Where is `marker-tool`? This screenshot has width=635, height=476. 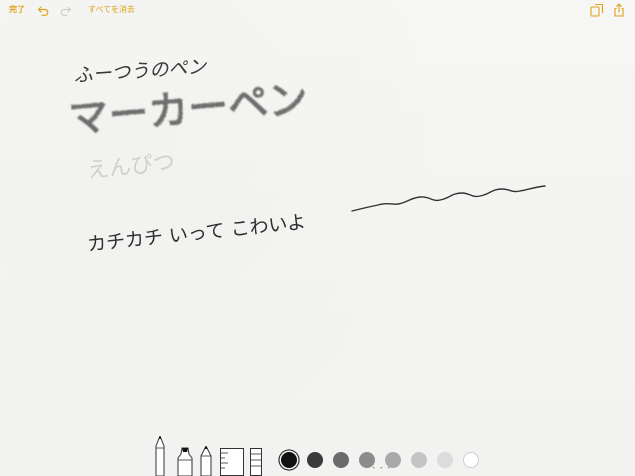
marker-tool is located at coordinates (185, 461).